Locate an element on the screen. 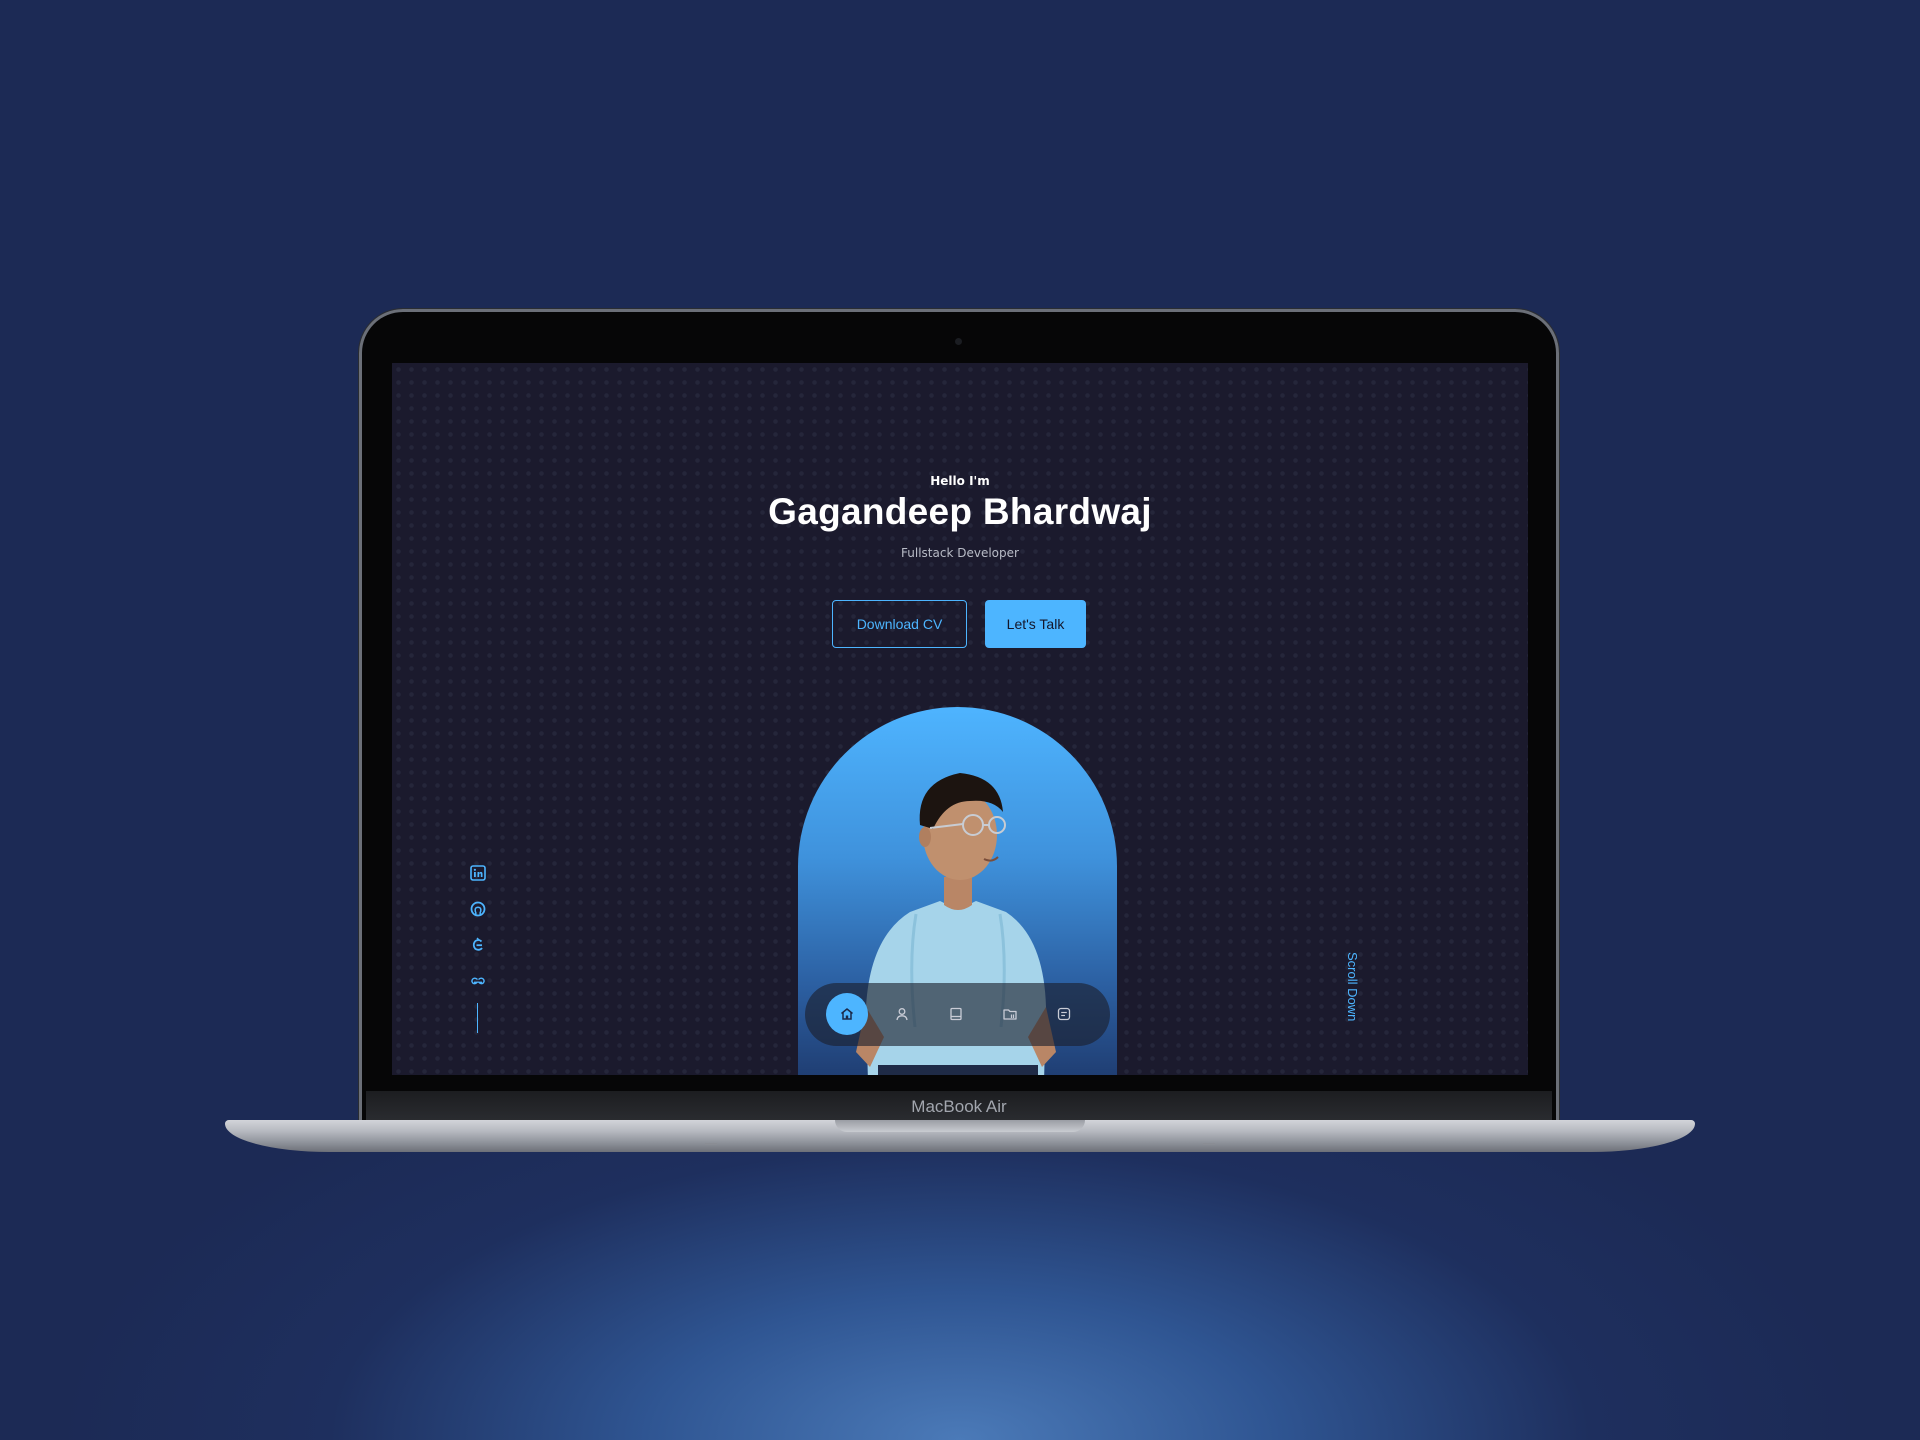 The height and width of the screenshot is (1440, 1920). nav-contact is located at coordinates (1064, 1014).